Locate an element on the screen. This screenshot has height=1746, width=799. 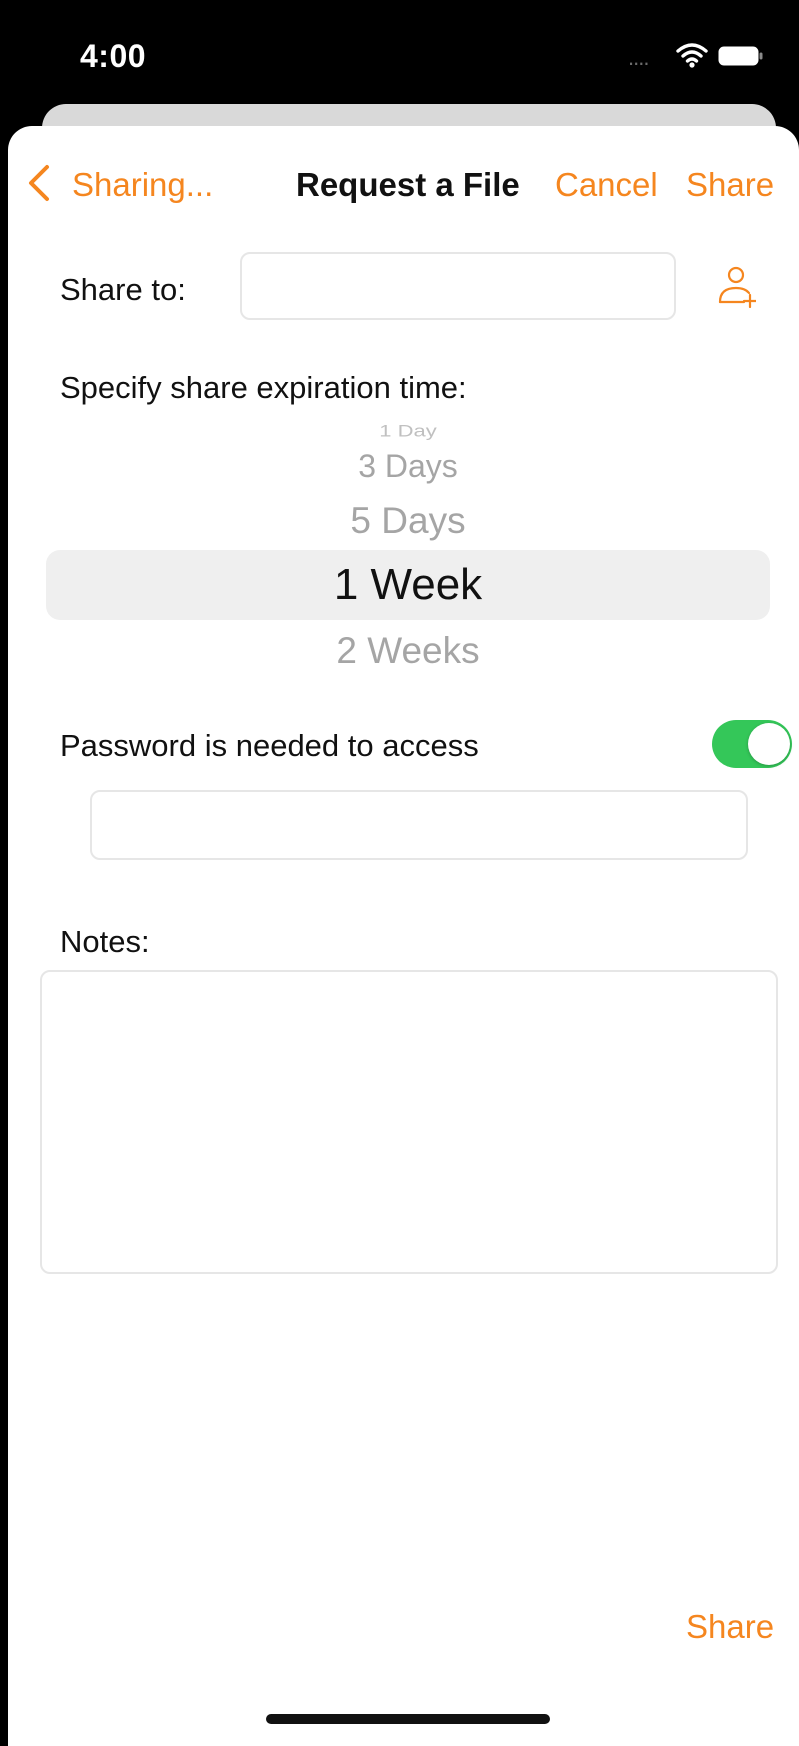
battery-icon is located at coordinates (740, 56).